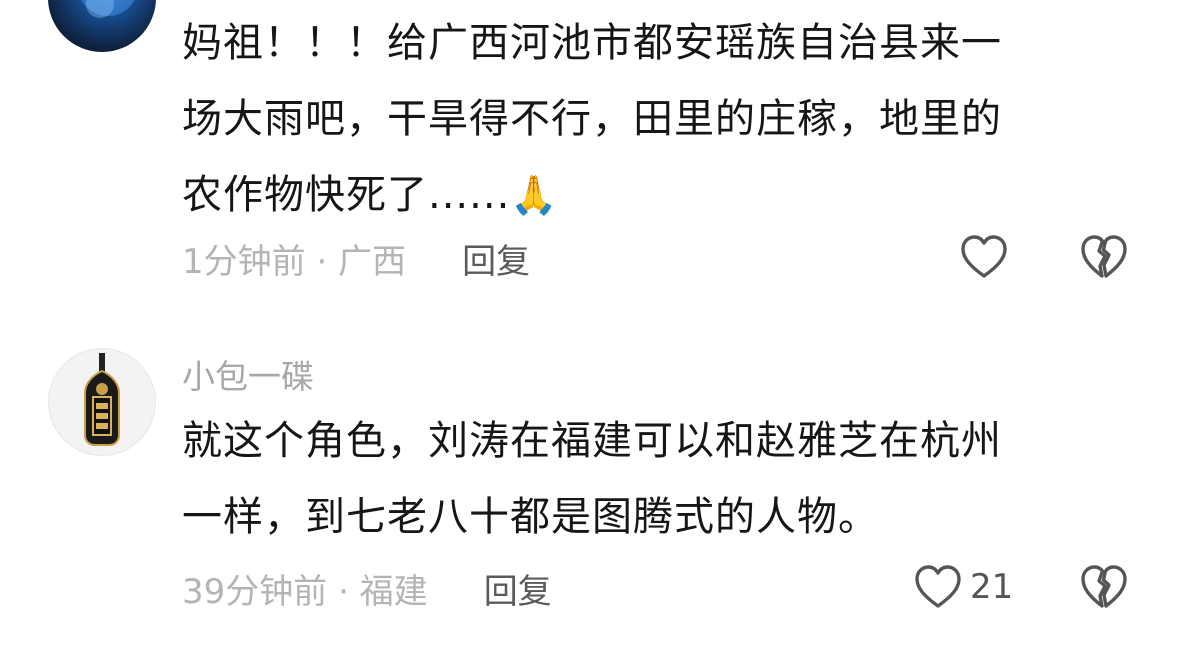 The height and width of the screenshot is (661, 1179). What do you see at coordinates (963, 587) in the screenshot?
I see `like-button: 21` at bounding box center [963, 587].